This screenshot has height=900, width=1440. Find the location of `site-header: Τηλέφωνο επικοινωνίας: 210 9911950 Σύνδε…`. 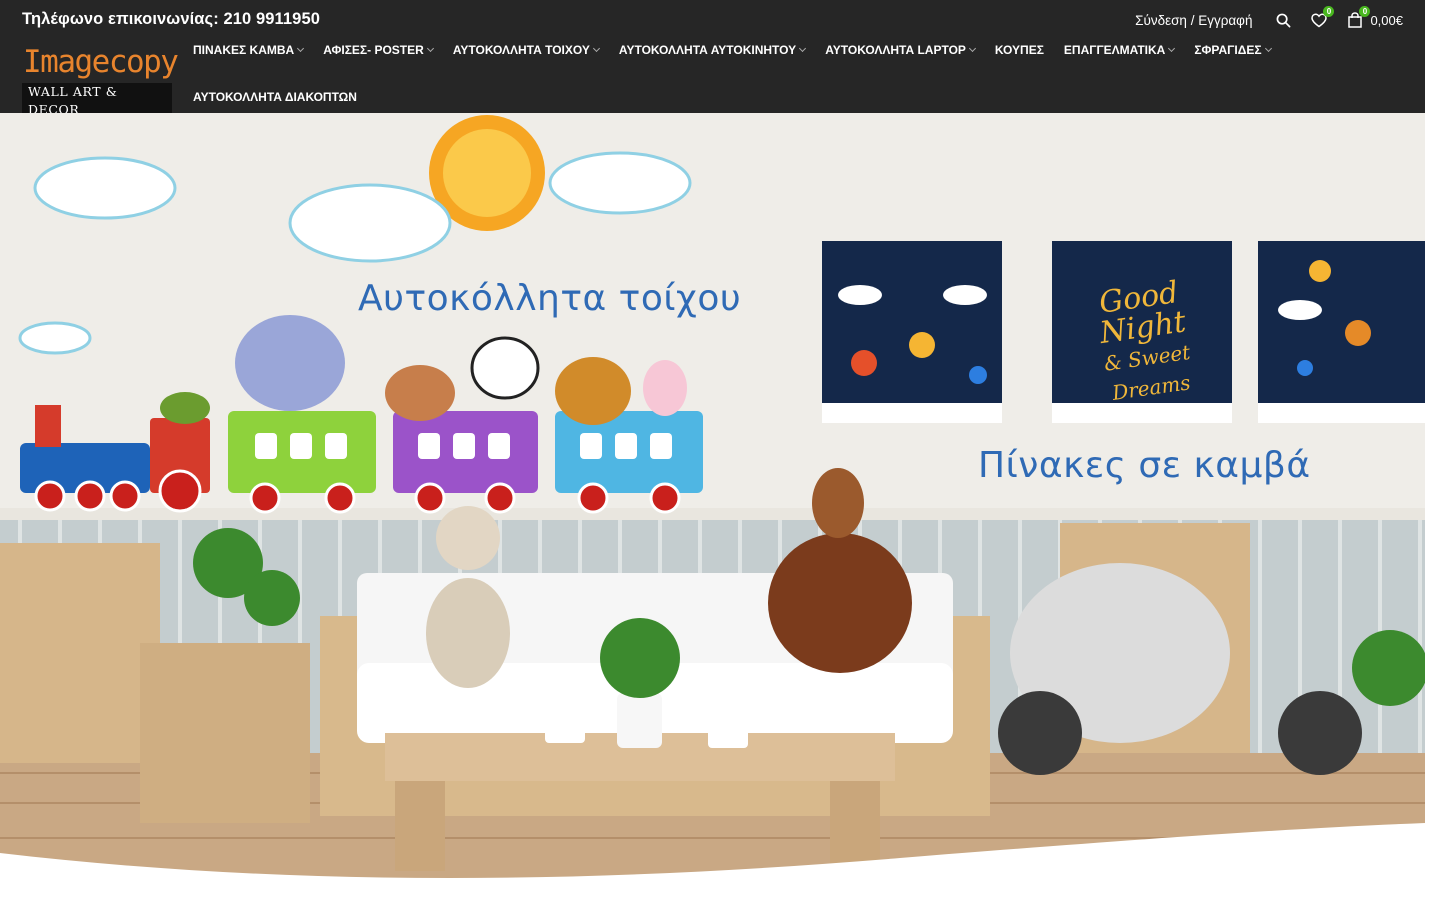

site-header: Τηλέφωνο επικοινωνίας: 210 9911950 Σύνδε… is located at coordinates (712, 59).